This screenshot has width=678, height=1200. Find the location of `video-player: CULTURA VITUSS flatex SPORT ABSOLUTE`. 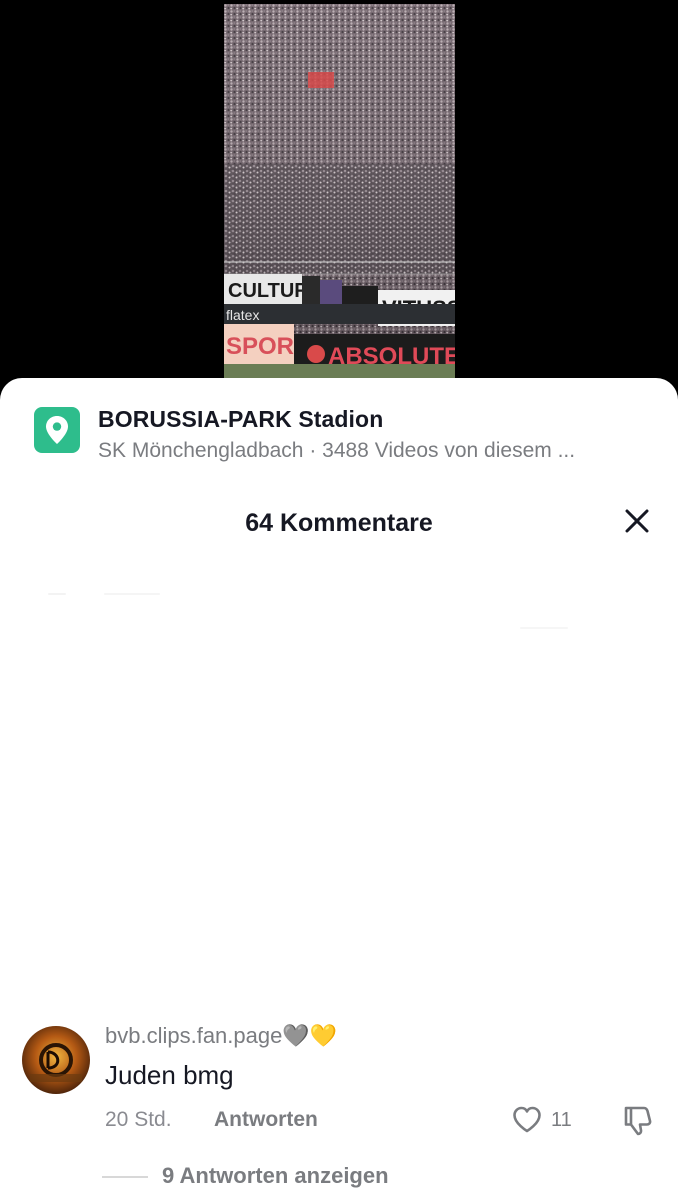

video-player: CULTURA VITUSS flatex SPORT ABSOLUTE is located at coordinates (339, 199).